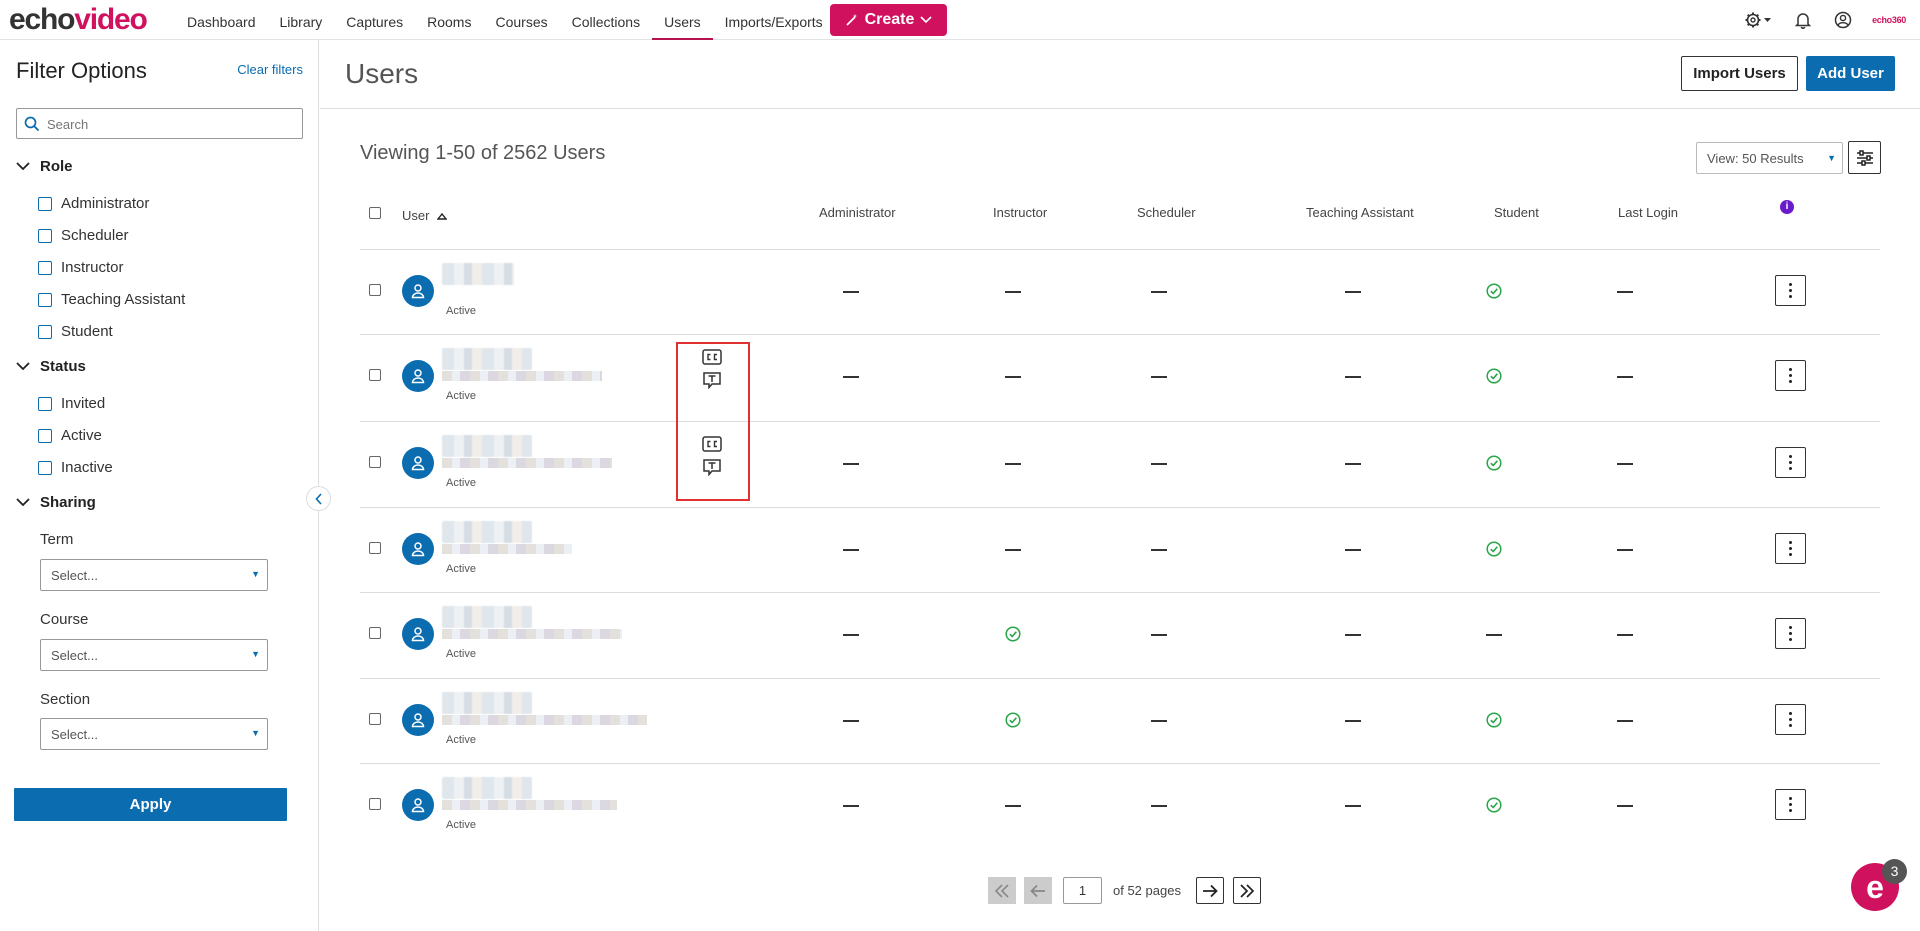 The width and height of the screenshot is (1920, 931). Describe the element at coordinates (154, 734) in the screenshot. I see `section-select: Select... ▼` at that location.